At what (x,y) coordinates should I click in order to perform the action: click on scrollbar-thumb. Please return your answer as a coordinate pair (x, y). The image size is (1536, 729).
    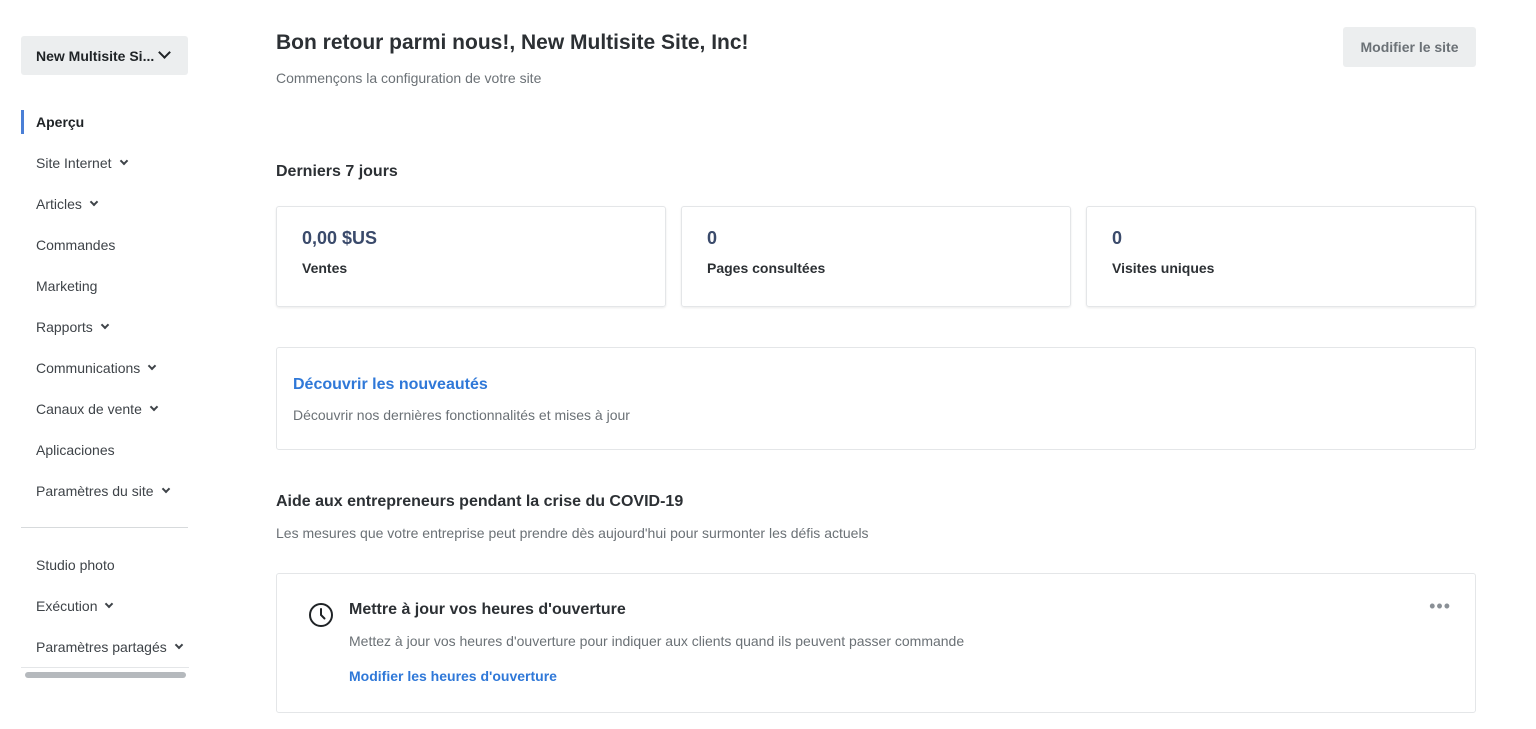
    Looking at the image, I should click on (105, 675).